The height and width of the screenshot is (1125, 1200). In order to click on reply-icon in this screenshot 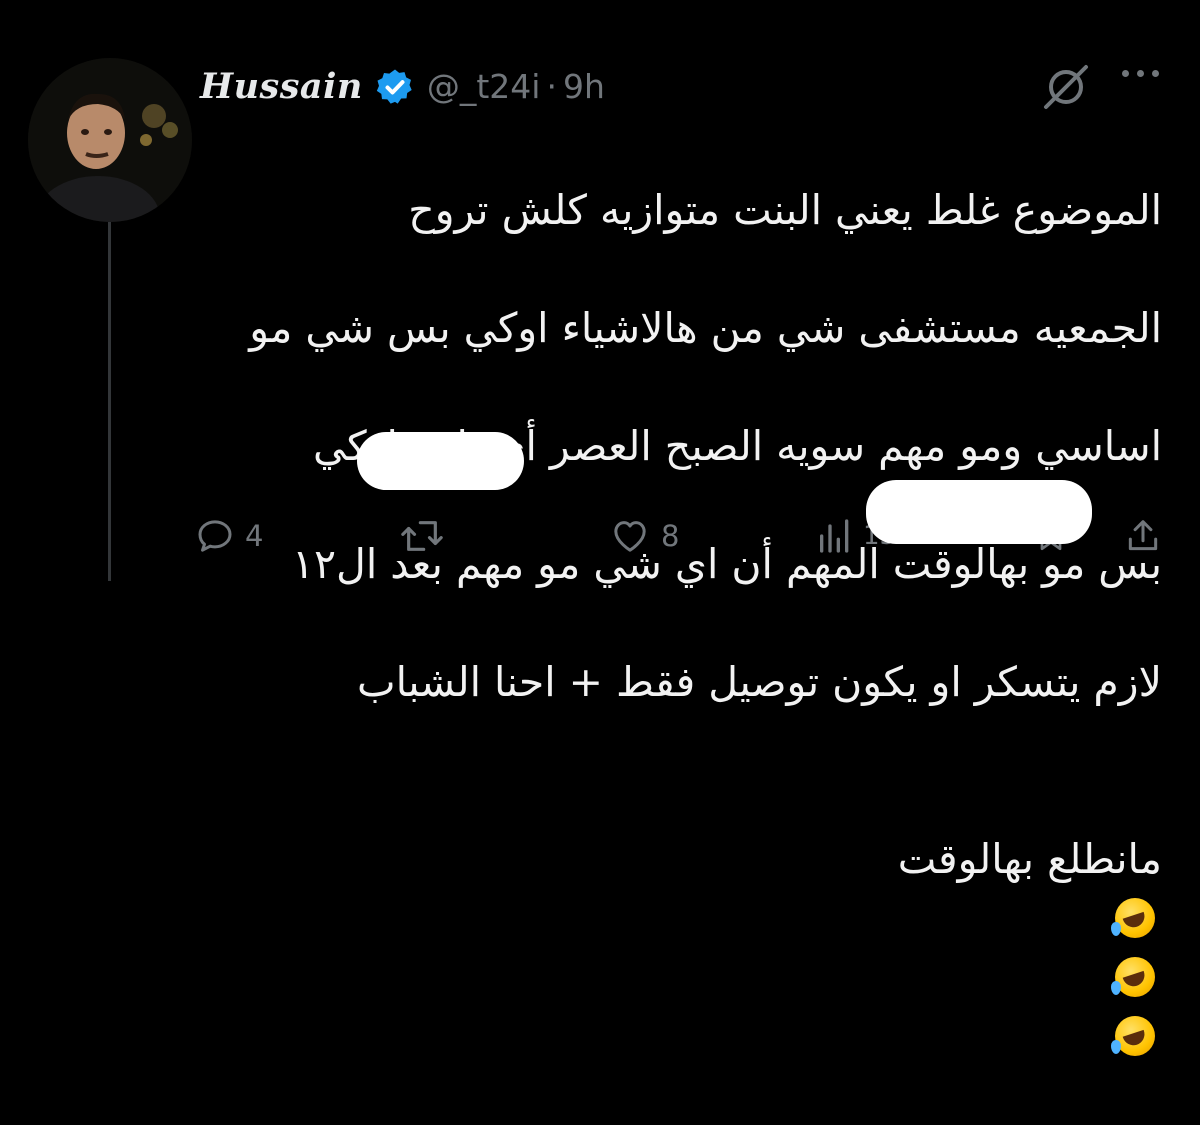, I will do `click(215, 536)`.